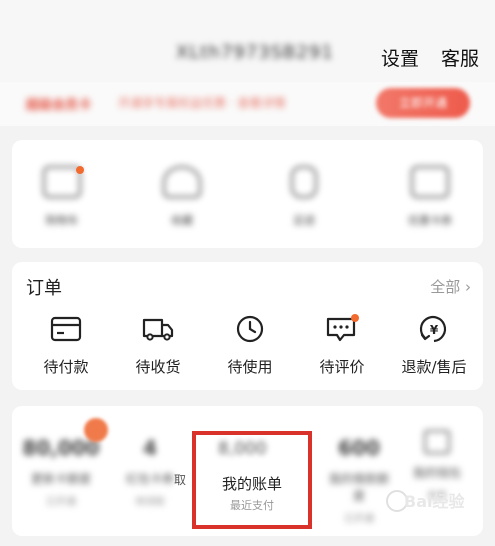 The width and height of the screenshot is (495, 546). I want to click on order-pending-receipt: 待收货, so click(158, 345).